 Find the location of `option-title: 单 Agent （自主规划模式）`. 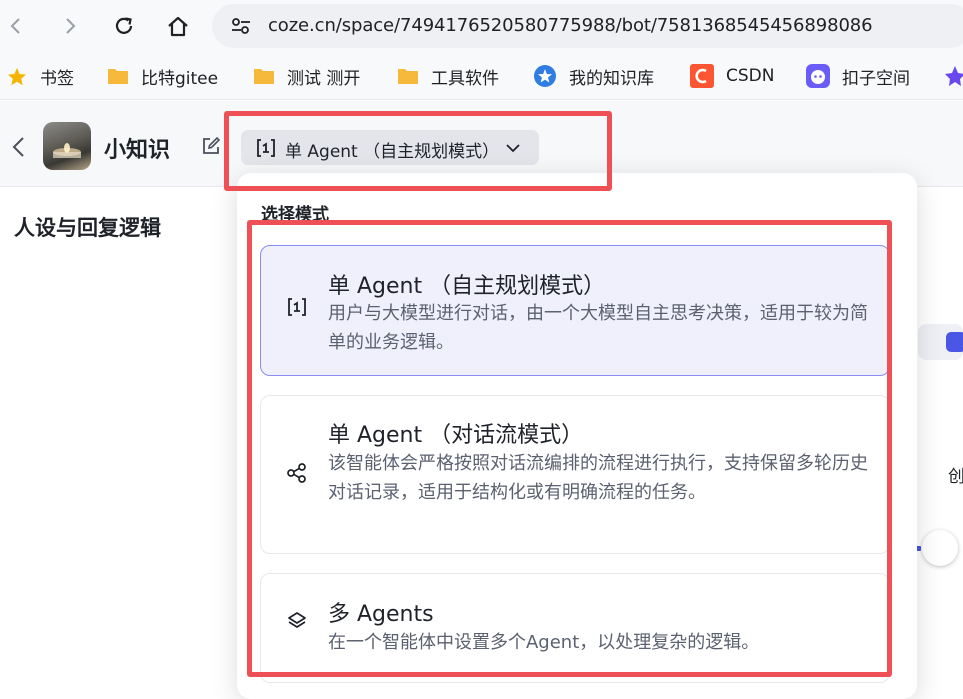

option-title: 单 Agent （自主规划模式） is located at coordinates (467, 286).